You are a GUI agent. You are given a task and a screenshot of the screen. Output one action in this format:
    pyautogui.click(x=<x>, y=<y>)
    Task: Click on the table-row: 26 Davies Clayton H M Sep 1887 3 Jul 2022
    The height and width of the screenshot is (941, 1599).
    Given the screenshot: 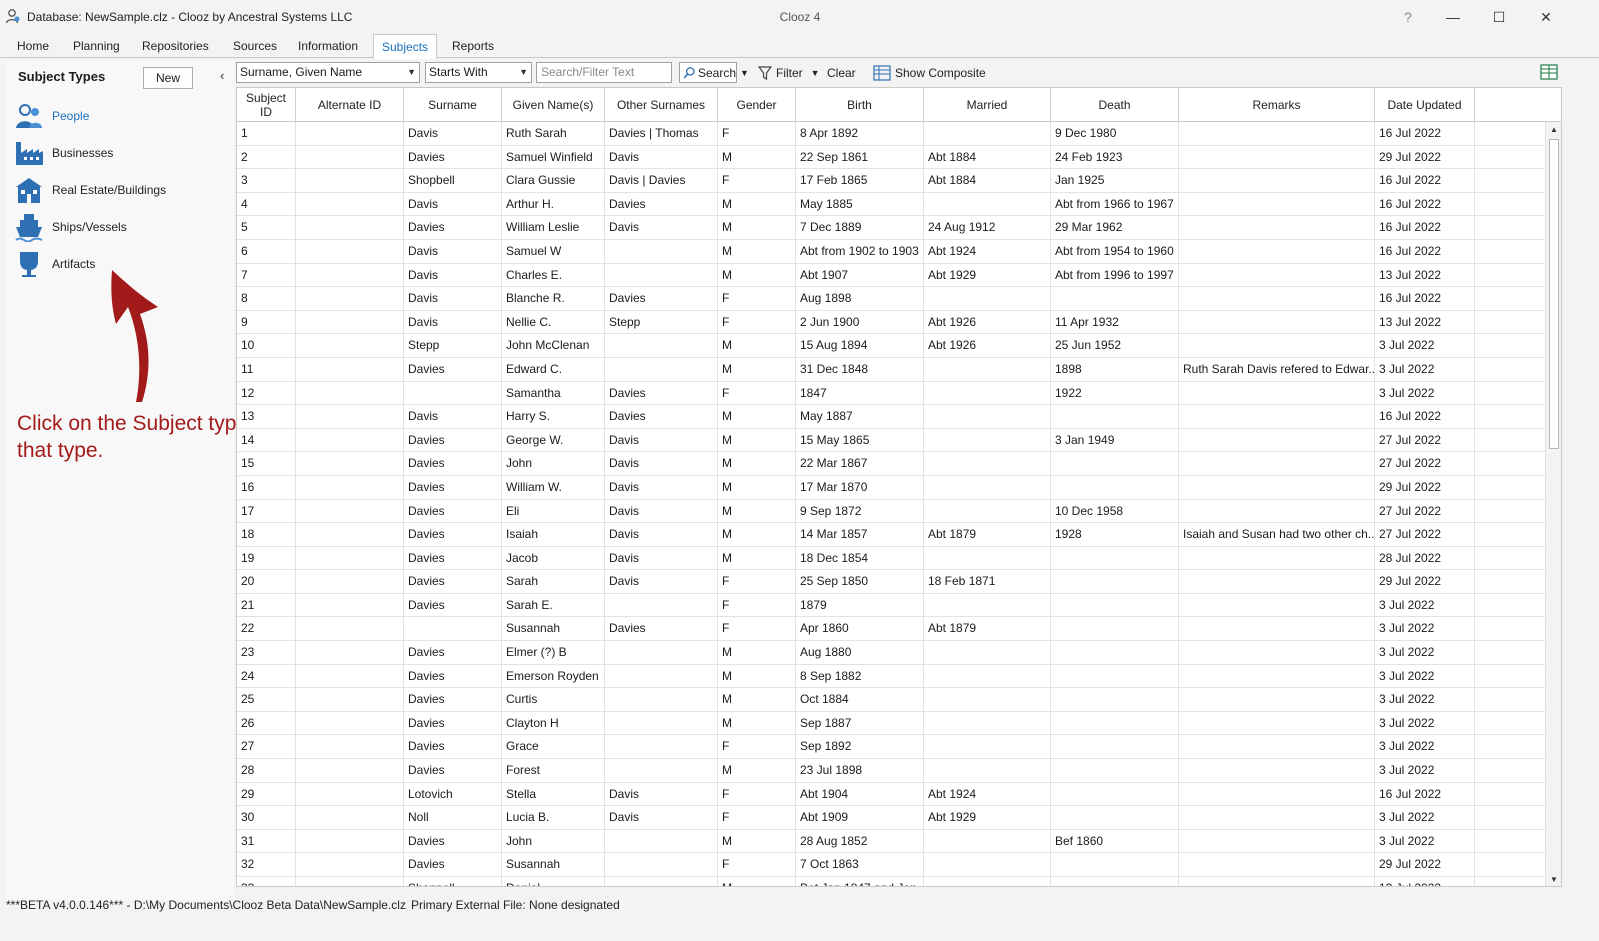 What is the action you would take?
    pyautogui.click(x=891, y=723)
    